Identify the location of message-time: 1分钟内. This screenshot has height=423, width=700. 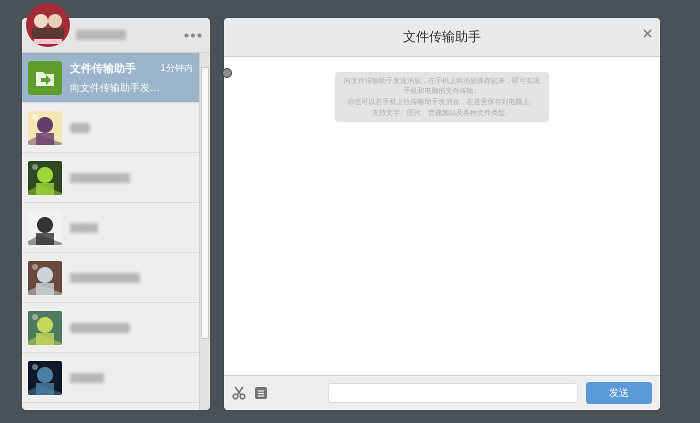
(176, 68).